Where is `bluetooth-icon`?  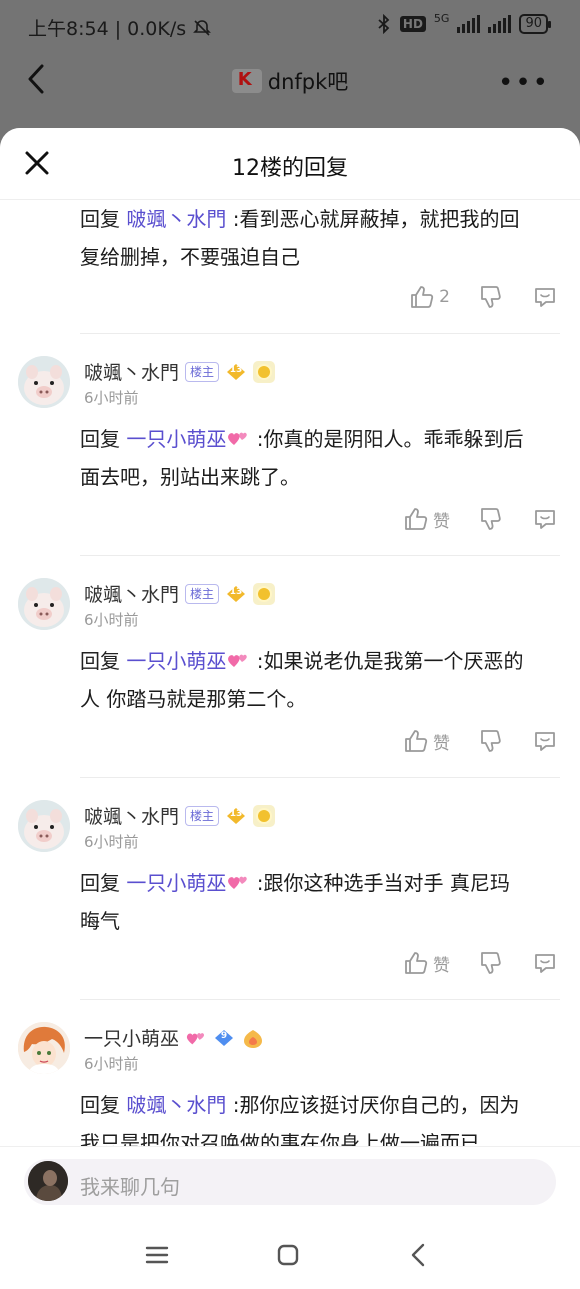
bluetooth-icon is located at coordinates (384, 24).